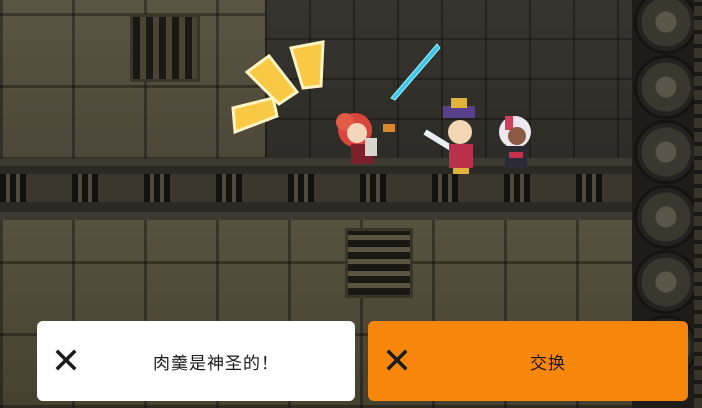 This screenshot has height=408, width=702. Describe the element at coordinates (379, 263) in the screenshot. I see `floor-vent` at that location.